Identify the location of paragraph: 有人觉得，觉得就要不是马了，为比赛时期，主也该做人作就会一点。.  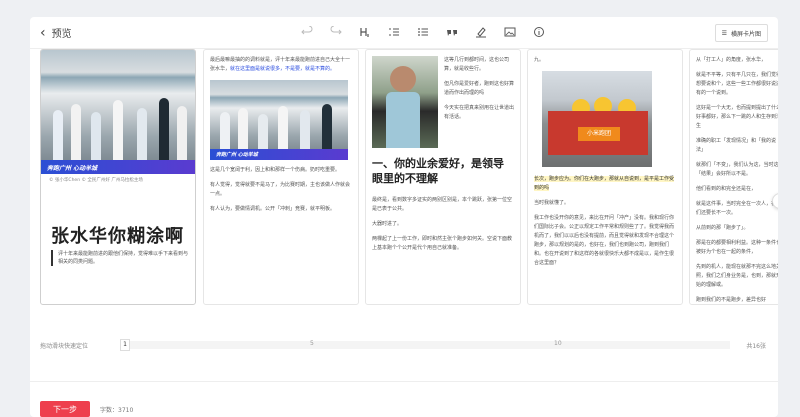
(280, 189).